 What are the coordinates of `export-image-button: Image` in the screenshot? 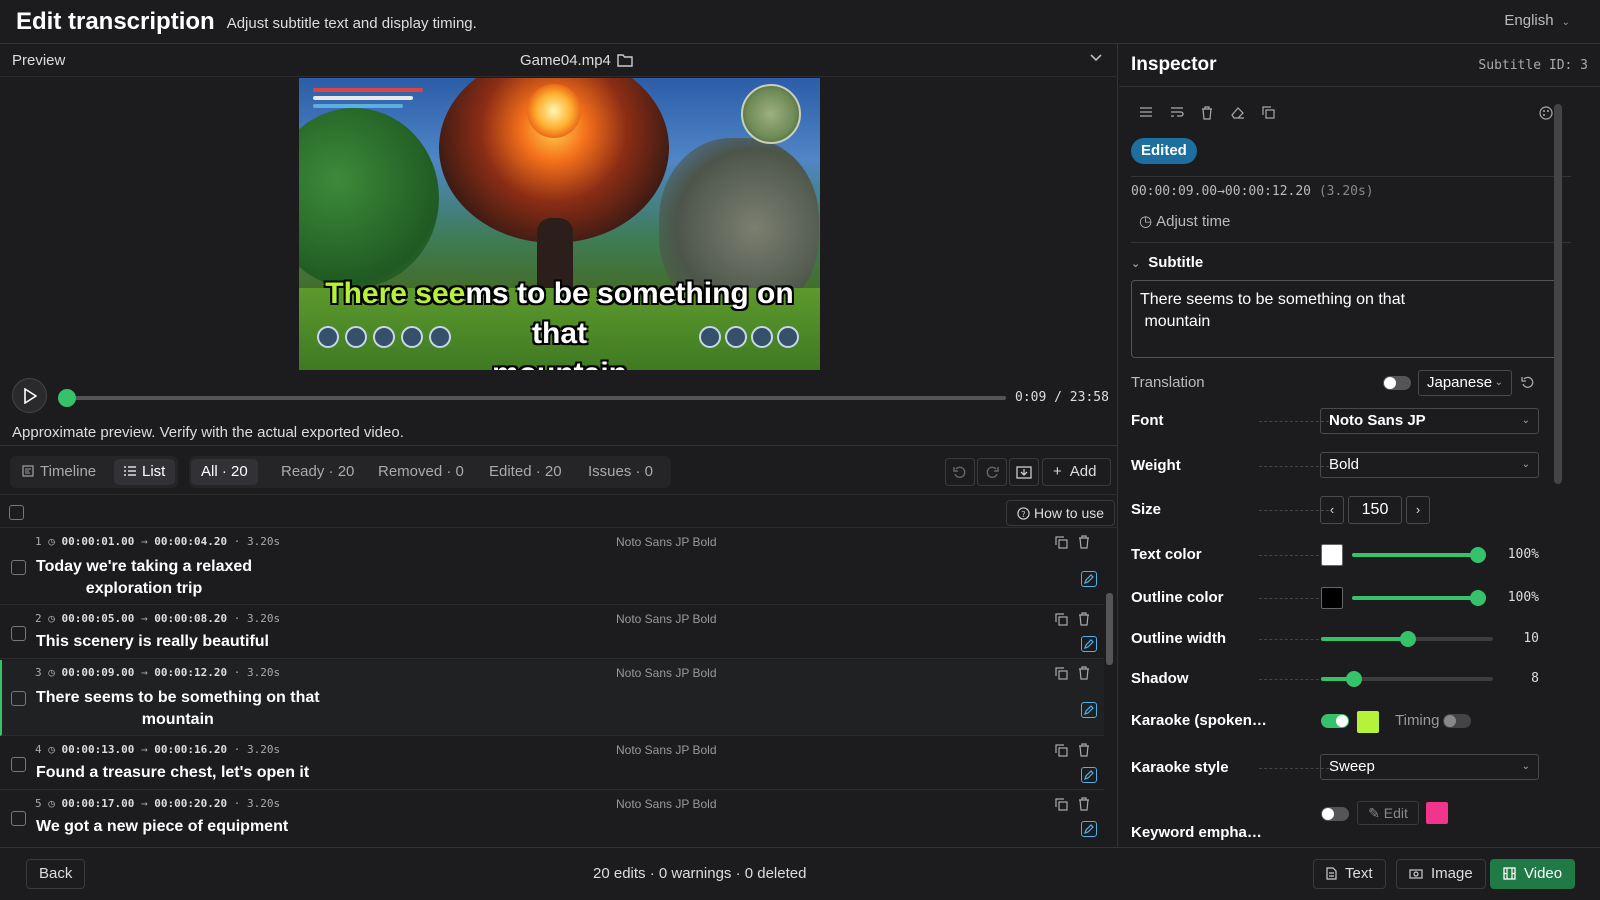 It's located at (1441, 874).